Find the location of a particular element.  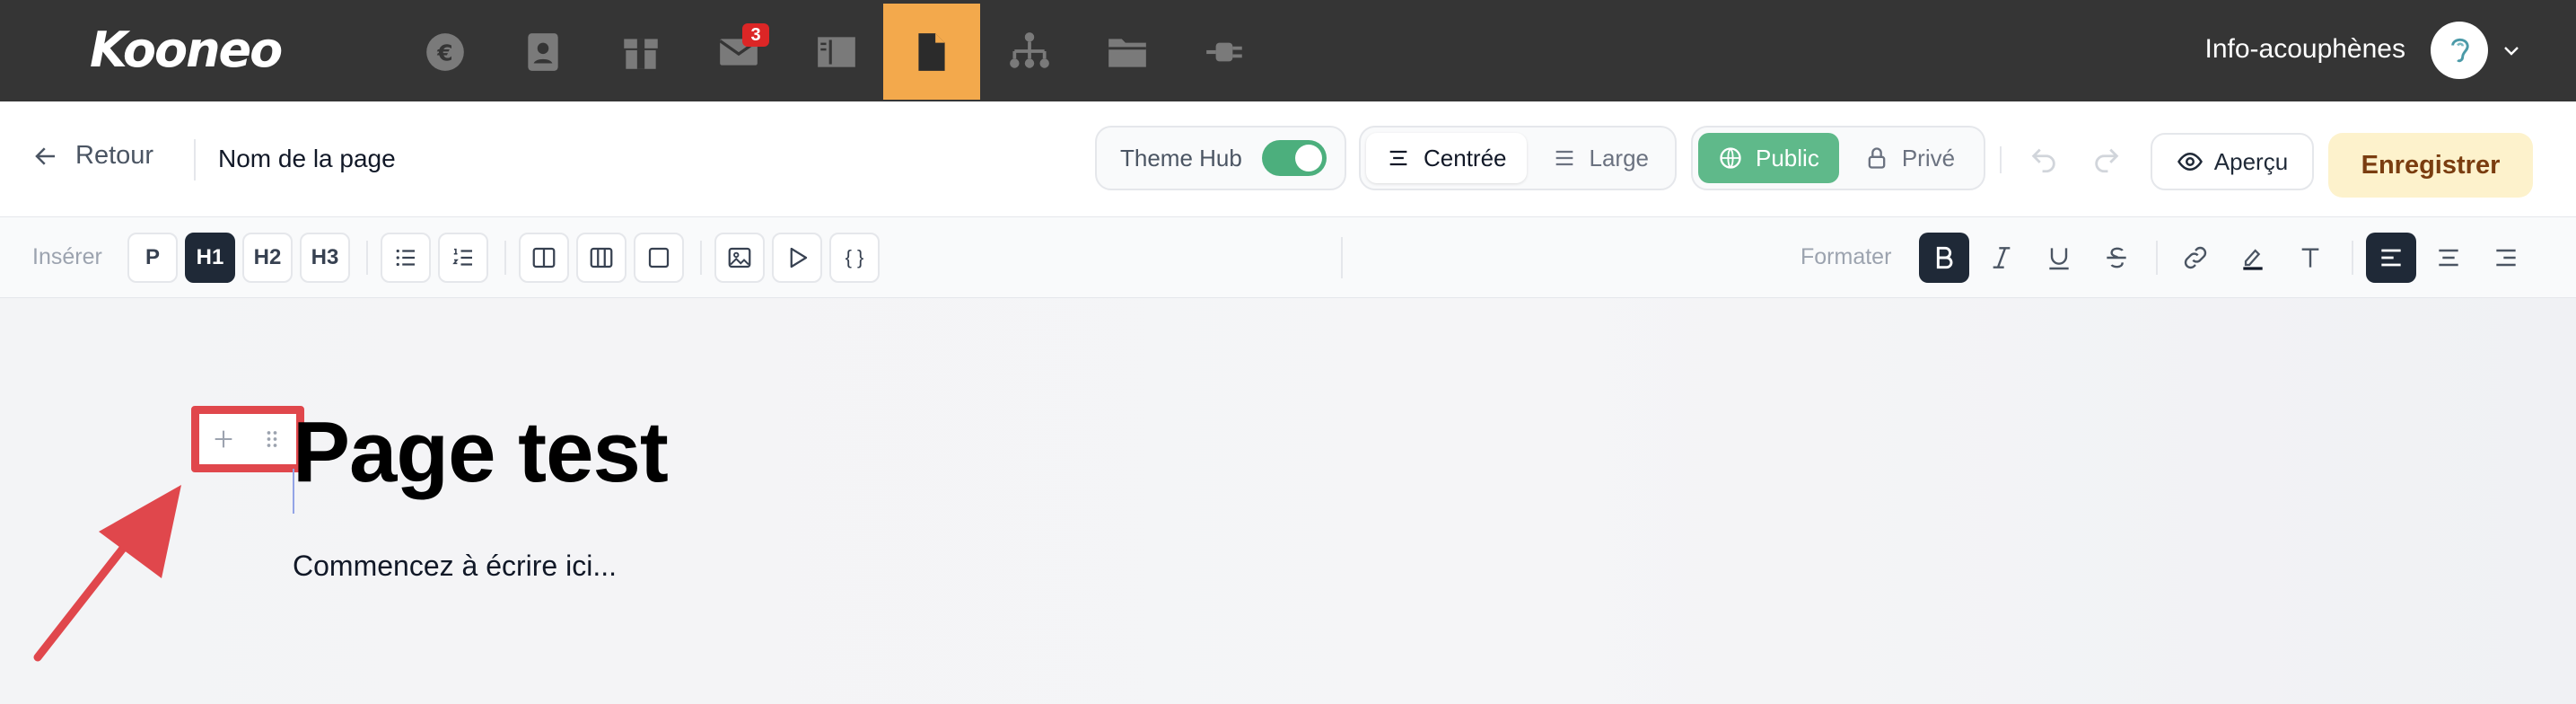

align-right-button is located at coordinates (2506, 258).